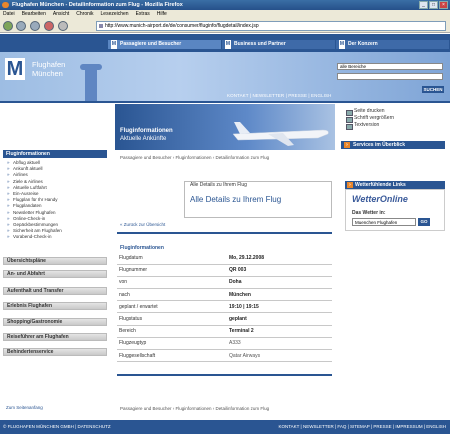 This screenshot has height=434, width=450. Describe the element at coordinates (55, 291) in the screenshot. I see `sidebar-button: Aufenthalt und Transfer` at that location.